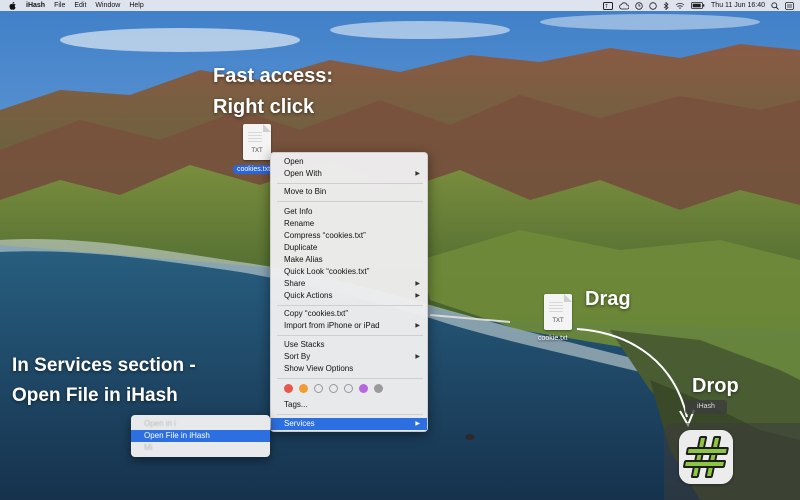 The height and width of the screenshot is (500, 800). Describe the element at coordinates (136, 5) in the screenshot. I see `menu-help: Help` at that location.